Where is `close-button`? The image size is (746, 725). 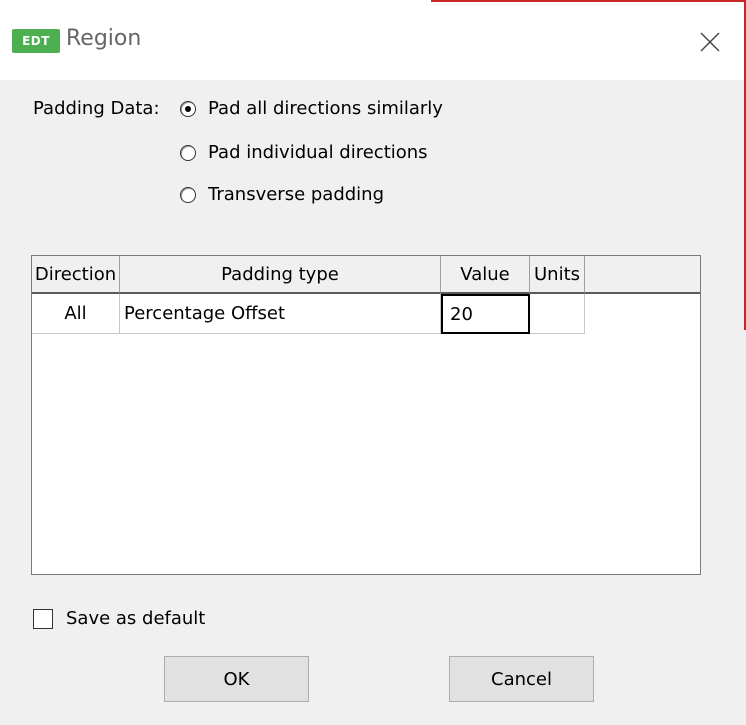 close-button is located at coordinates (710, 42).